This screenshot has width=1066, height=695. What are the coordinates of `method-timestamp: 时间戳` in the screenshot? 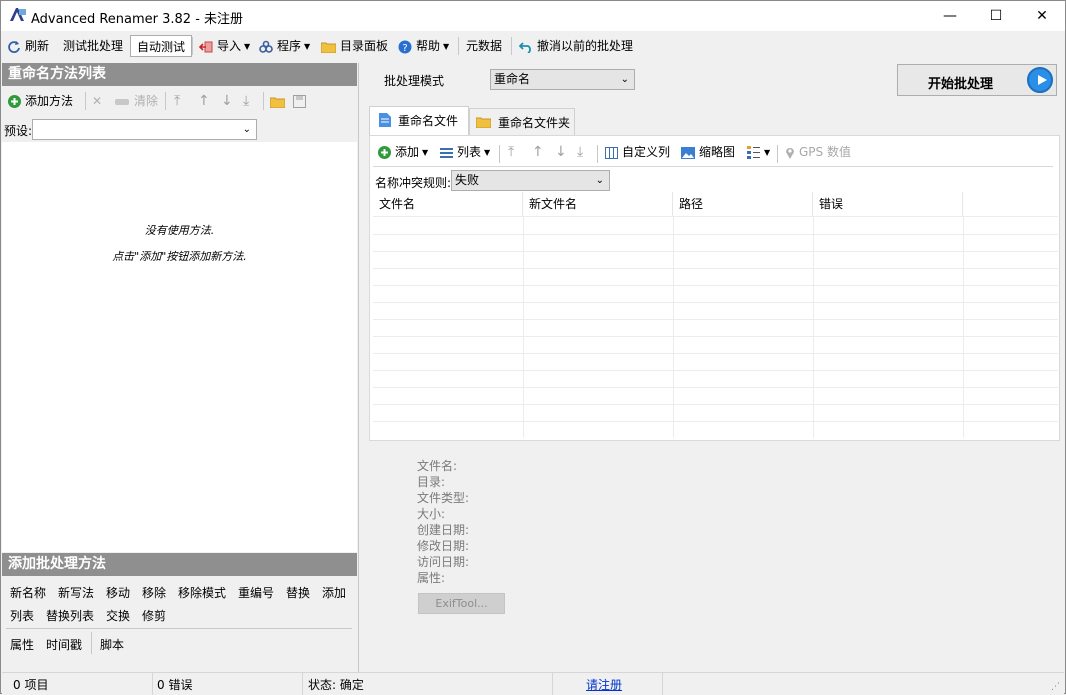 It's located at (64, 644).